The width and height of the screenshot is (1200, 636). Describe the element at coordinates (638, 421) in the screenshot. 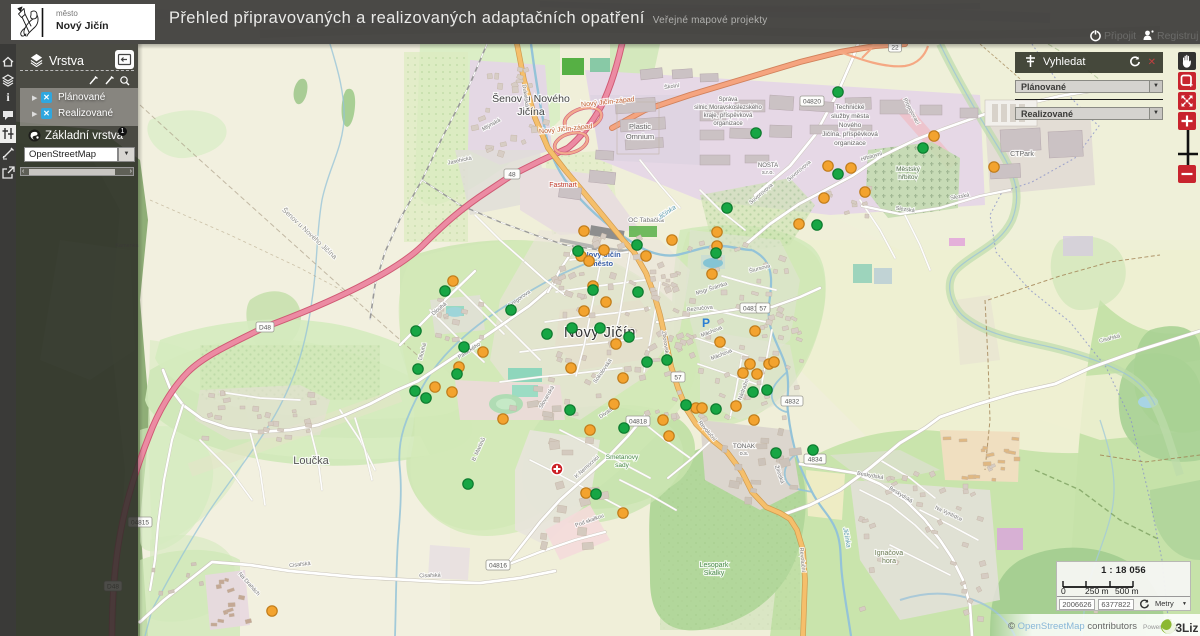

I see `svg-text: 04818` at that location.